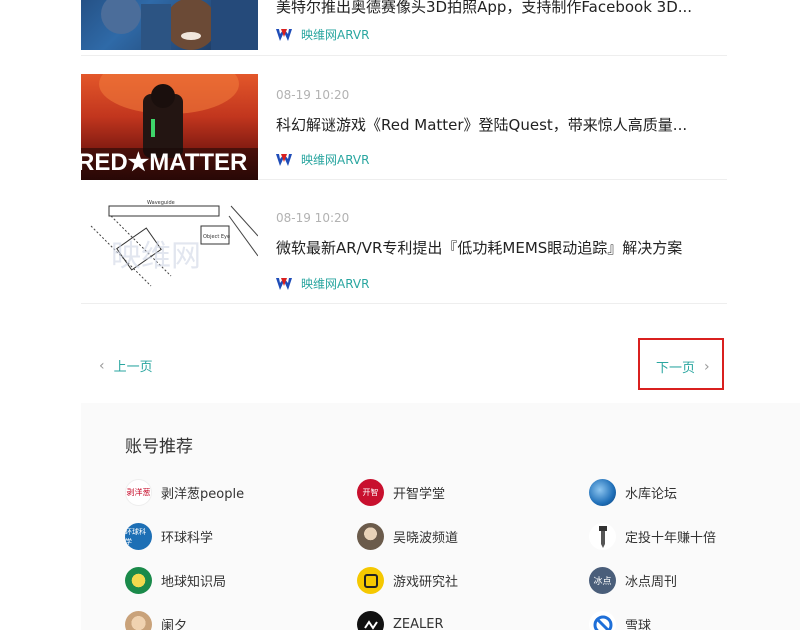 The width and height of the screenshot is (800, 630). What do you see at coordinates (203, 494) in the screenshot?
I see `account-name: 剥洋葱people` at bounding box center [203, 494].